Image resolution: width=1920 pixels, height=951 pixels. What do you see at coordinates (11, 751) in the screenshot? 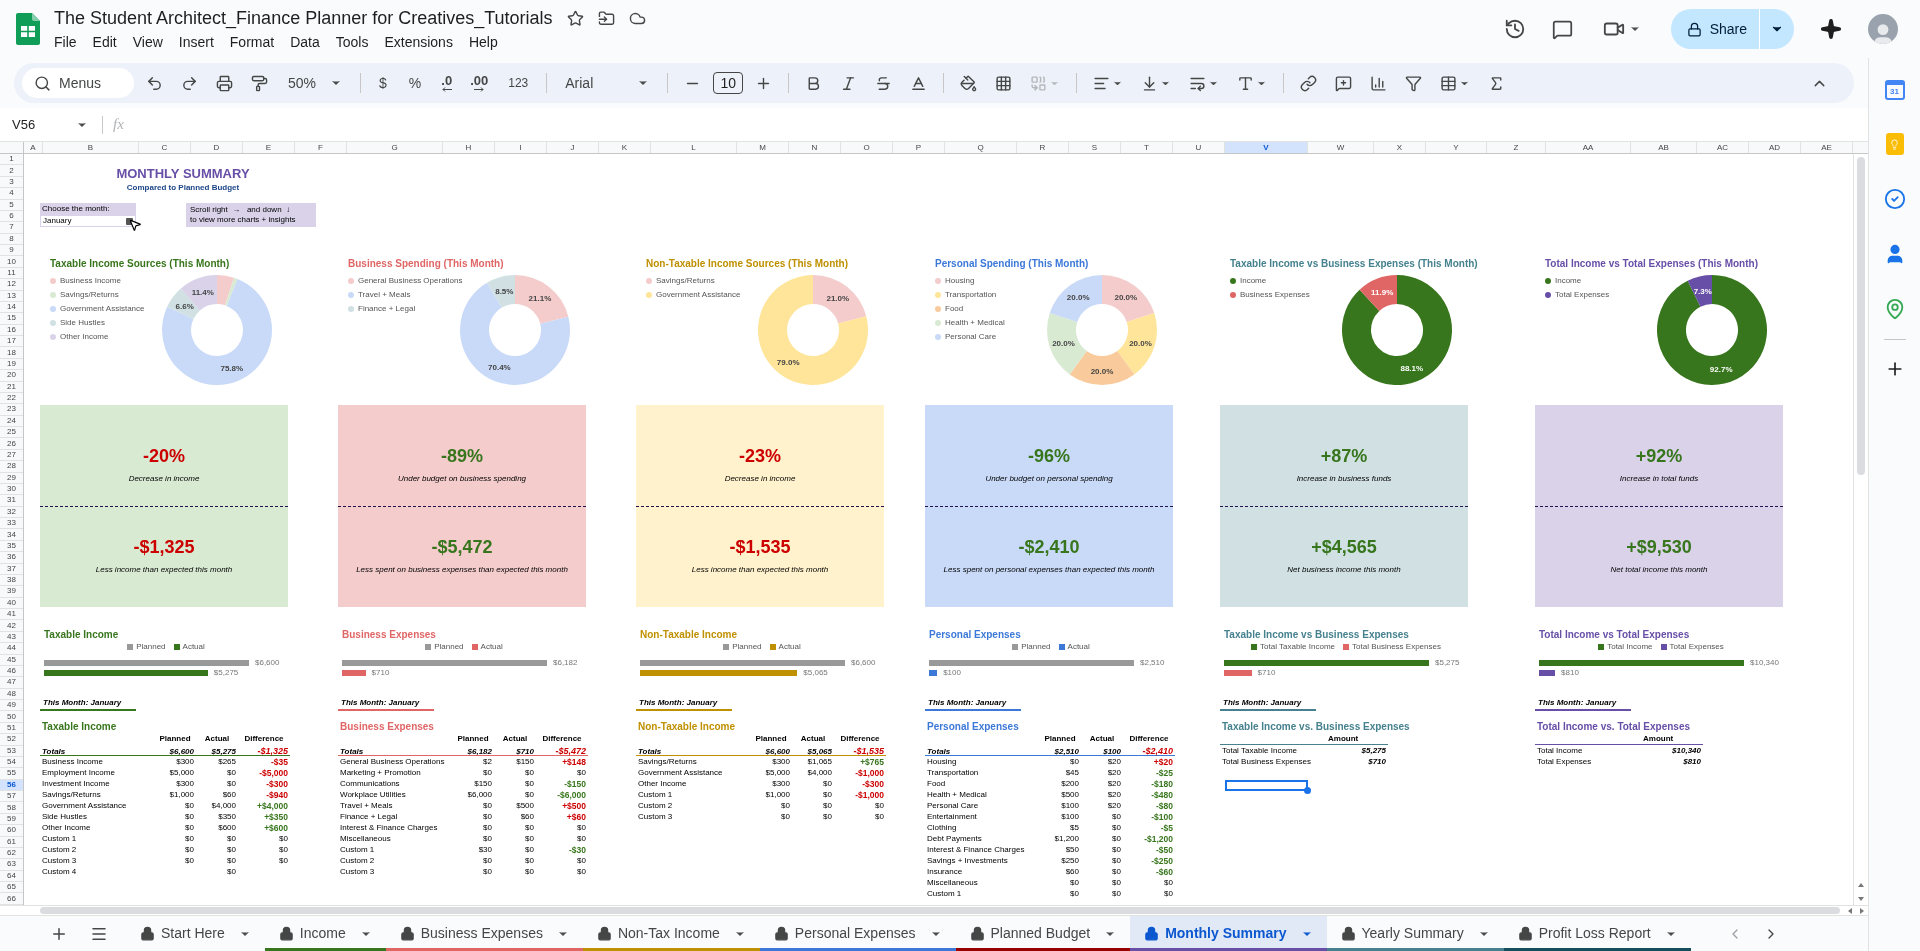
I see `row-header: 53` at bounding box center [11, 751].